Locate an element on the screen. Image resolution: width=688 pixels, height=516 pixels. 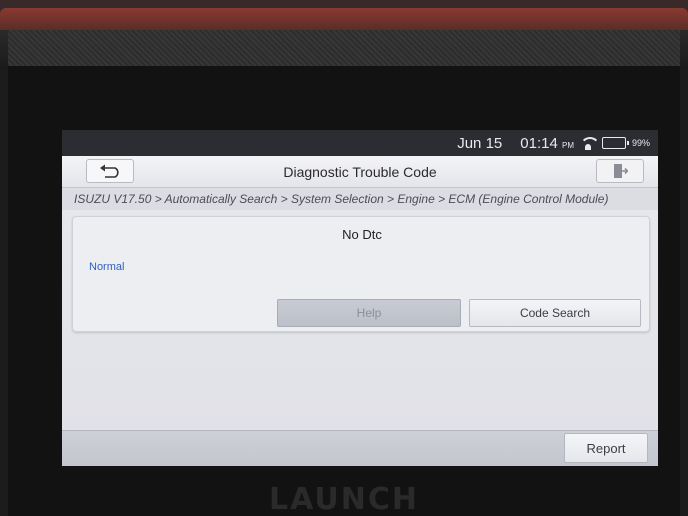
device-grip-texture is located at coordinates (344, 48).